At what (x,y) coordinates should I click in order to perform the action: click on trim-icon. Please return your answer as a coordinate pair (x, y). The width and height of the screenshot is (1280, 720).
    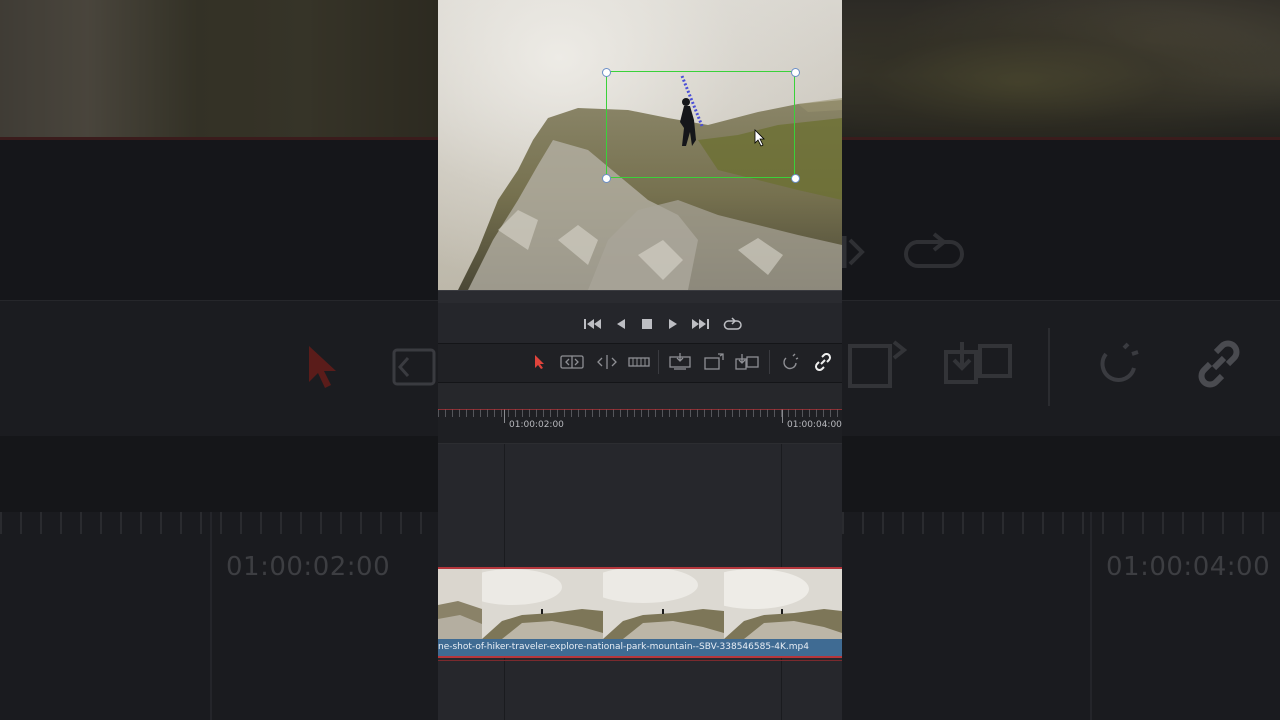
    Looking at the image, I should click on (572, 362).